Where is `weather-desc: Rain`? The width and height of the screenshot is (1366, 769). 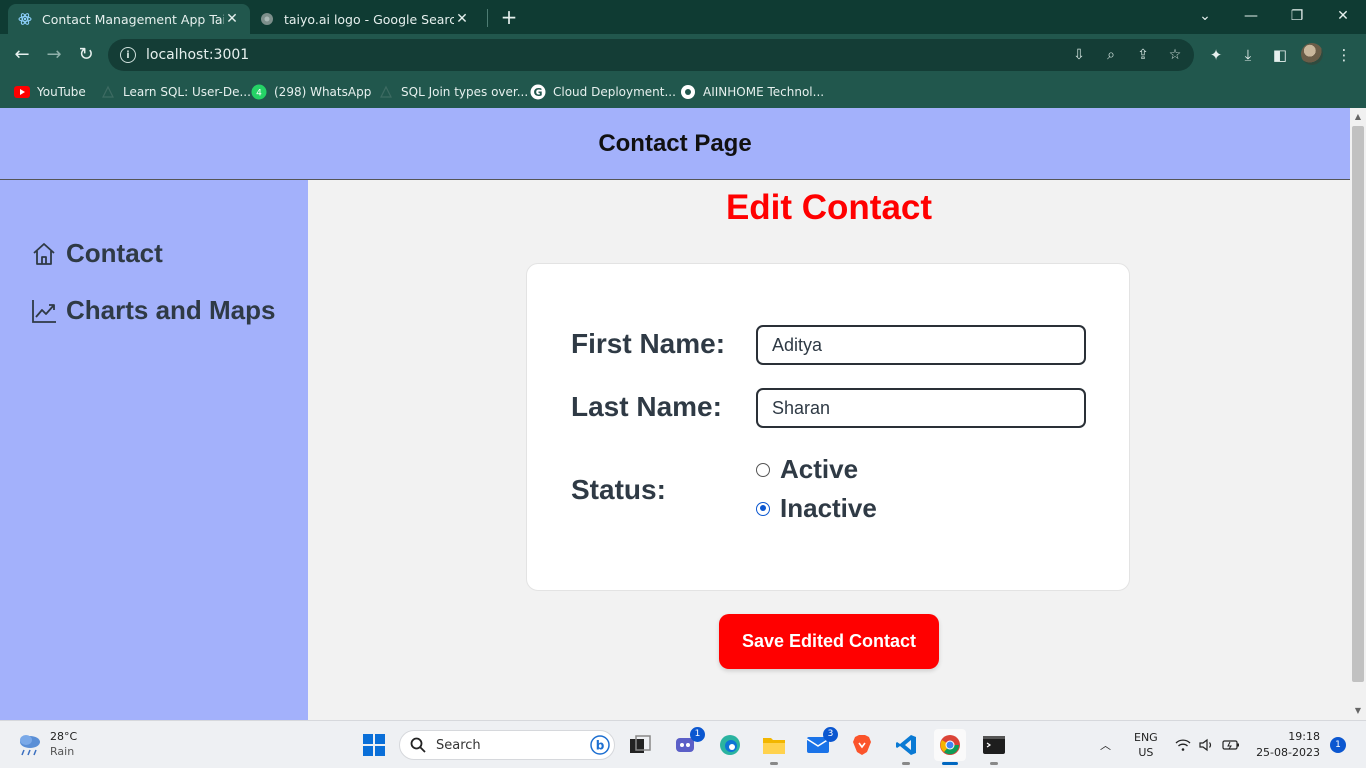 weather-desc: Rain is located at coordinates (62, 751).